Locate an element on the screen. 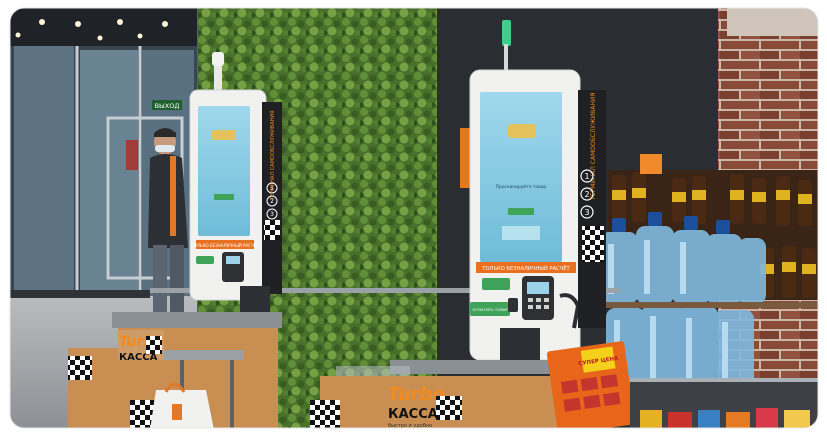 The height and width of the screenshot is (433, 827). promo-leaflet: СУПЕР ЦЕНА is located at coordinates (591, 384).